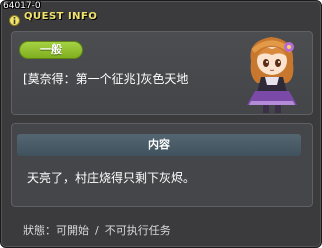 This screenshot has height=248, width=322. Describe the element at coordinates (272, 73) in the screenshot. I see `npc-portrait` at that location.